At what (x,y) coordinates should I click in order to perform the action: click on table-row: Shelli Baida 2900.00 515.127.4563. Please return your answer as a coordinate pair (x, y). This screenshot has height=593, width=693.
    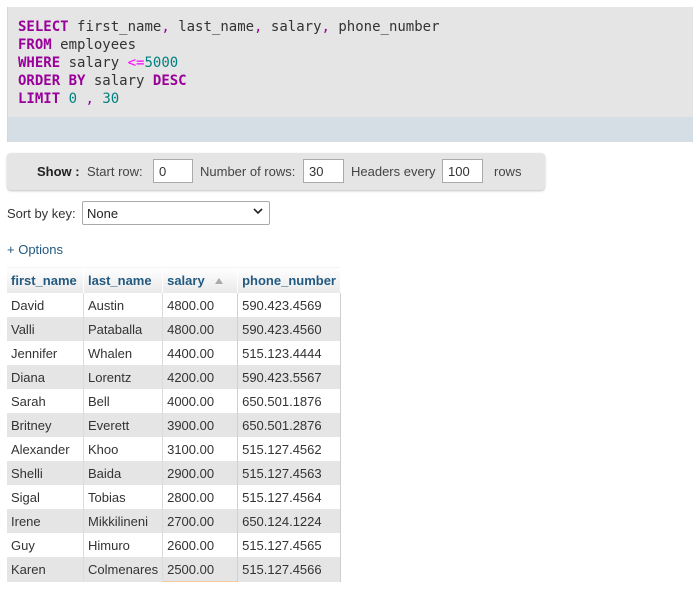
    Looking at the image, I should click on (174, 473).